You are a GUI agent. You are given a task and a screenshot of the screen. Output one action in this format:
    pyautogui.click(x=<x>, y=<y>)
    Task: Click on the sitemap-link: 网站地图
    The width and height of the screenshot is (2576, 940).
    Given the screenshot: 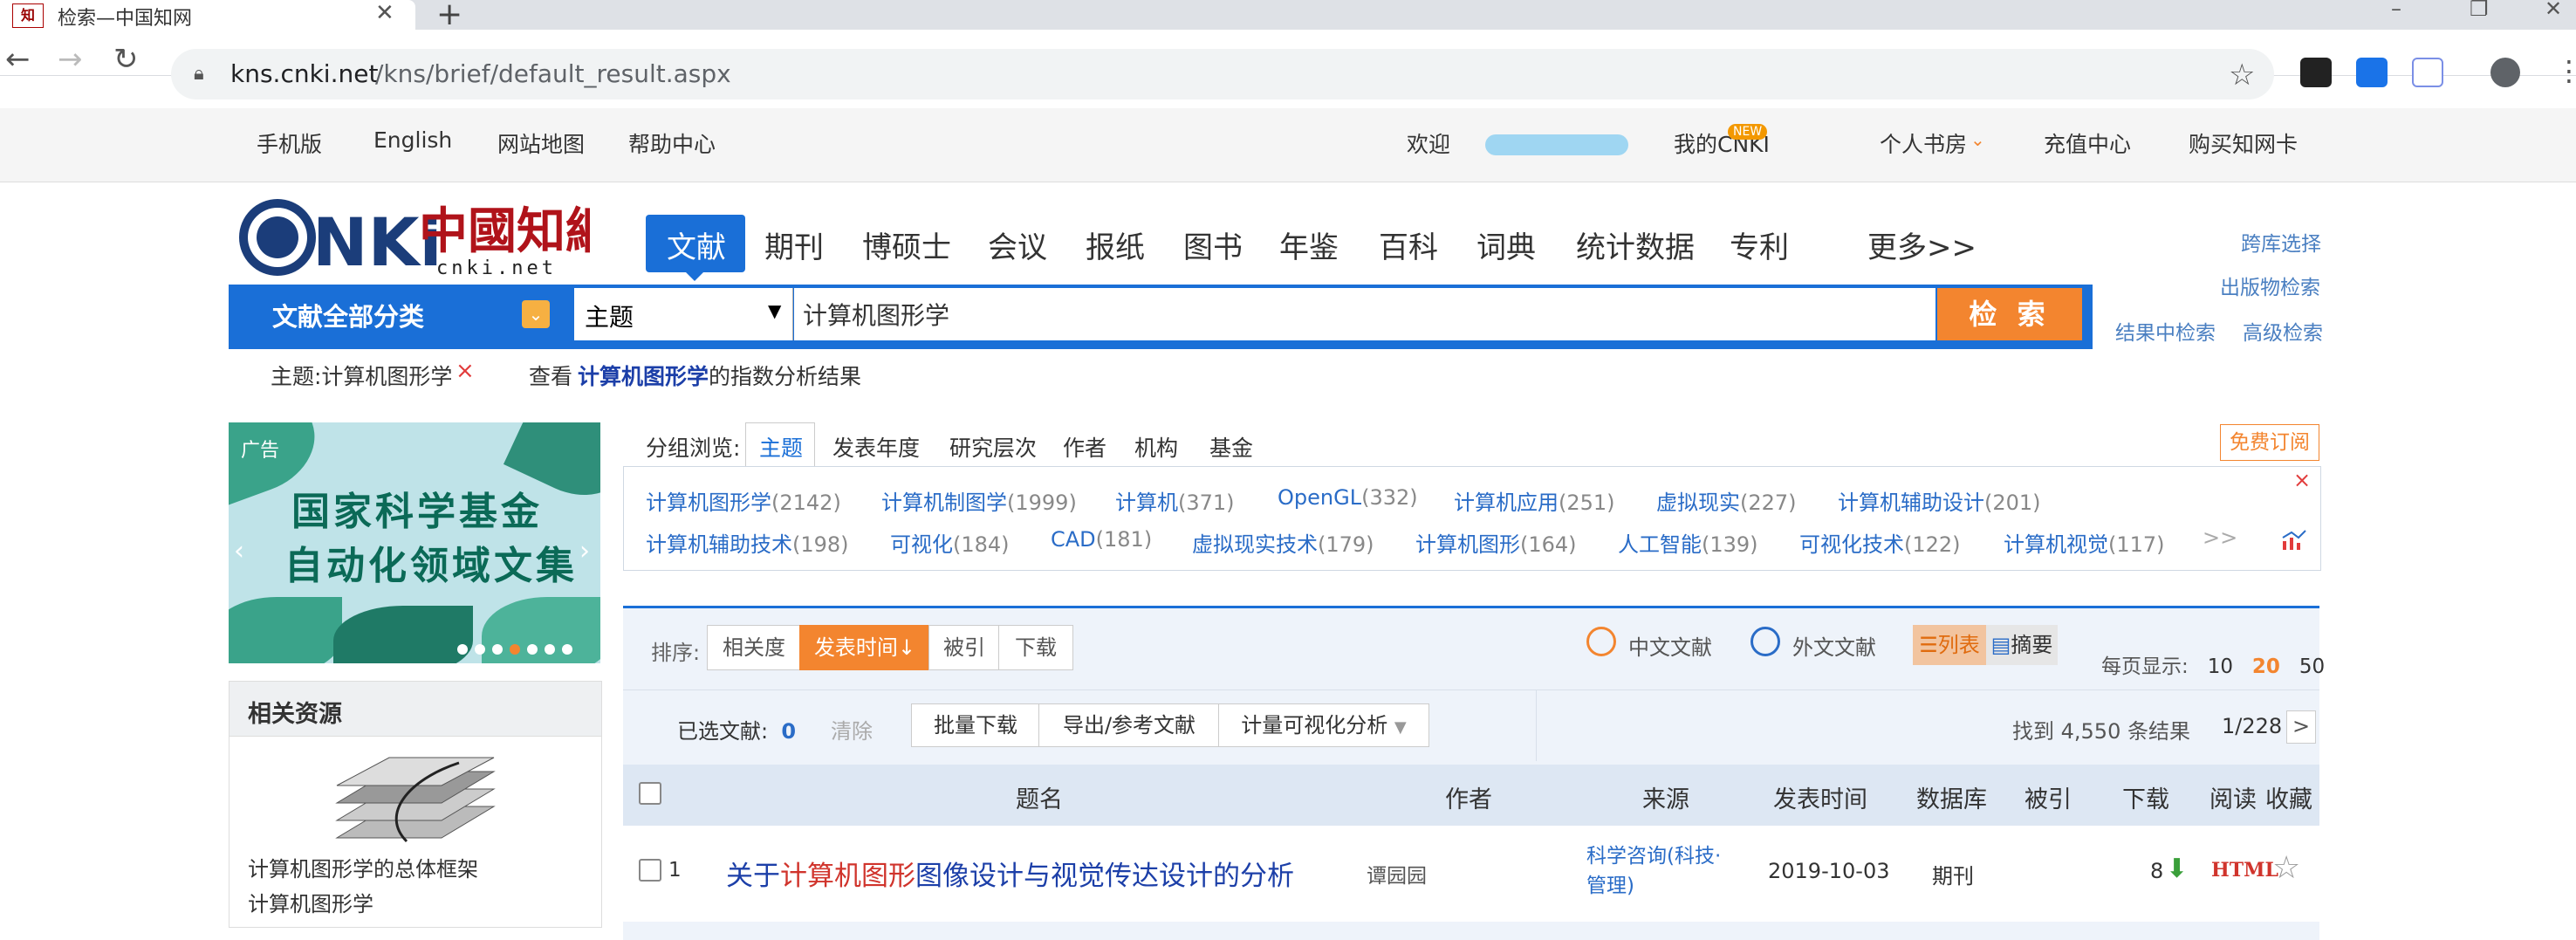 What is the action you would take?
    pyautogui.click(x=541, y=143)
    